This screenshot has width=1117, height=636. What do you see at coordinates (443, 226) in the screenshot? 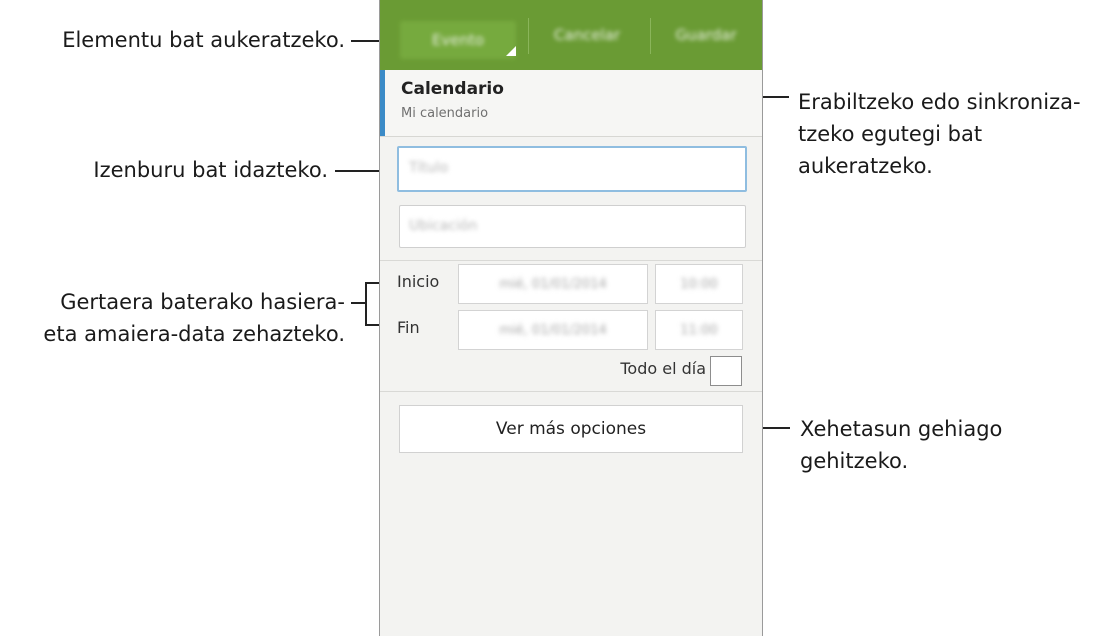
I see `location-placeholder: Ubicación` at bounding box center [443, 226].